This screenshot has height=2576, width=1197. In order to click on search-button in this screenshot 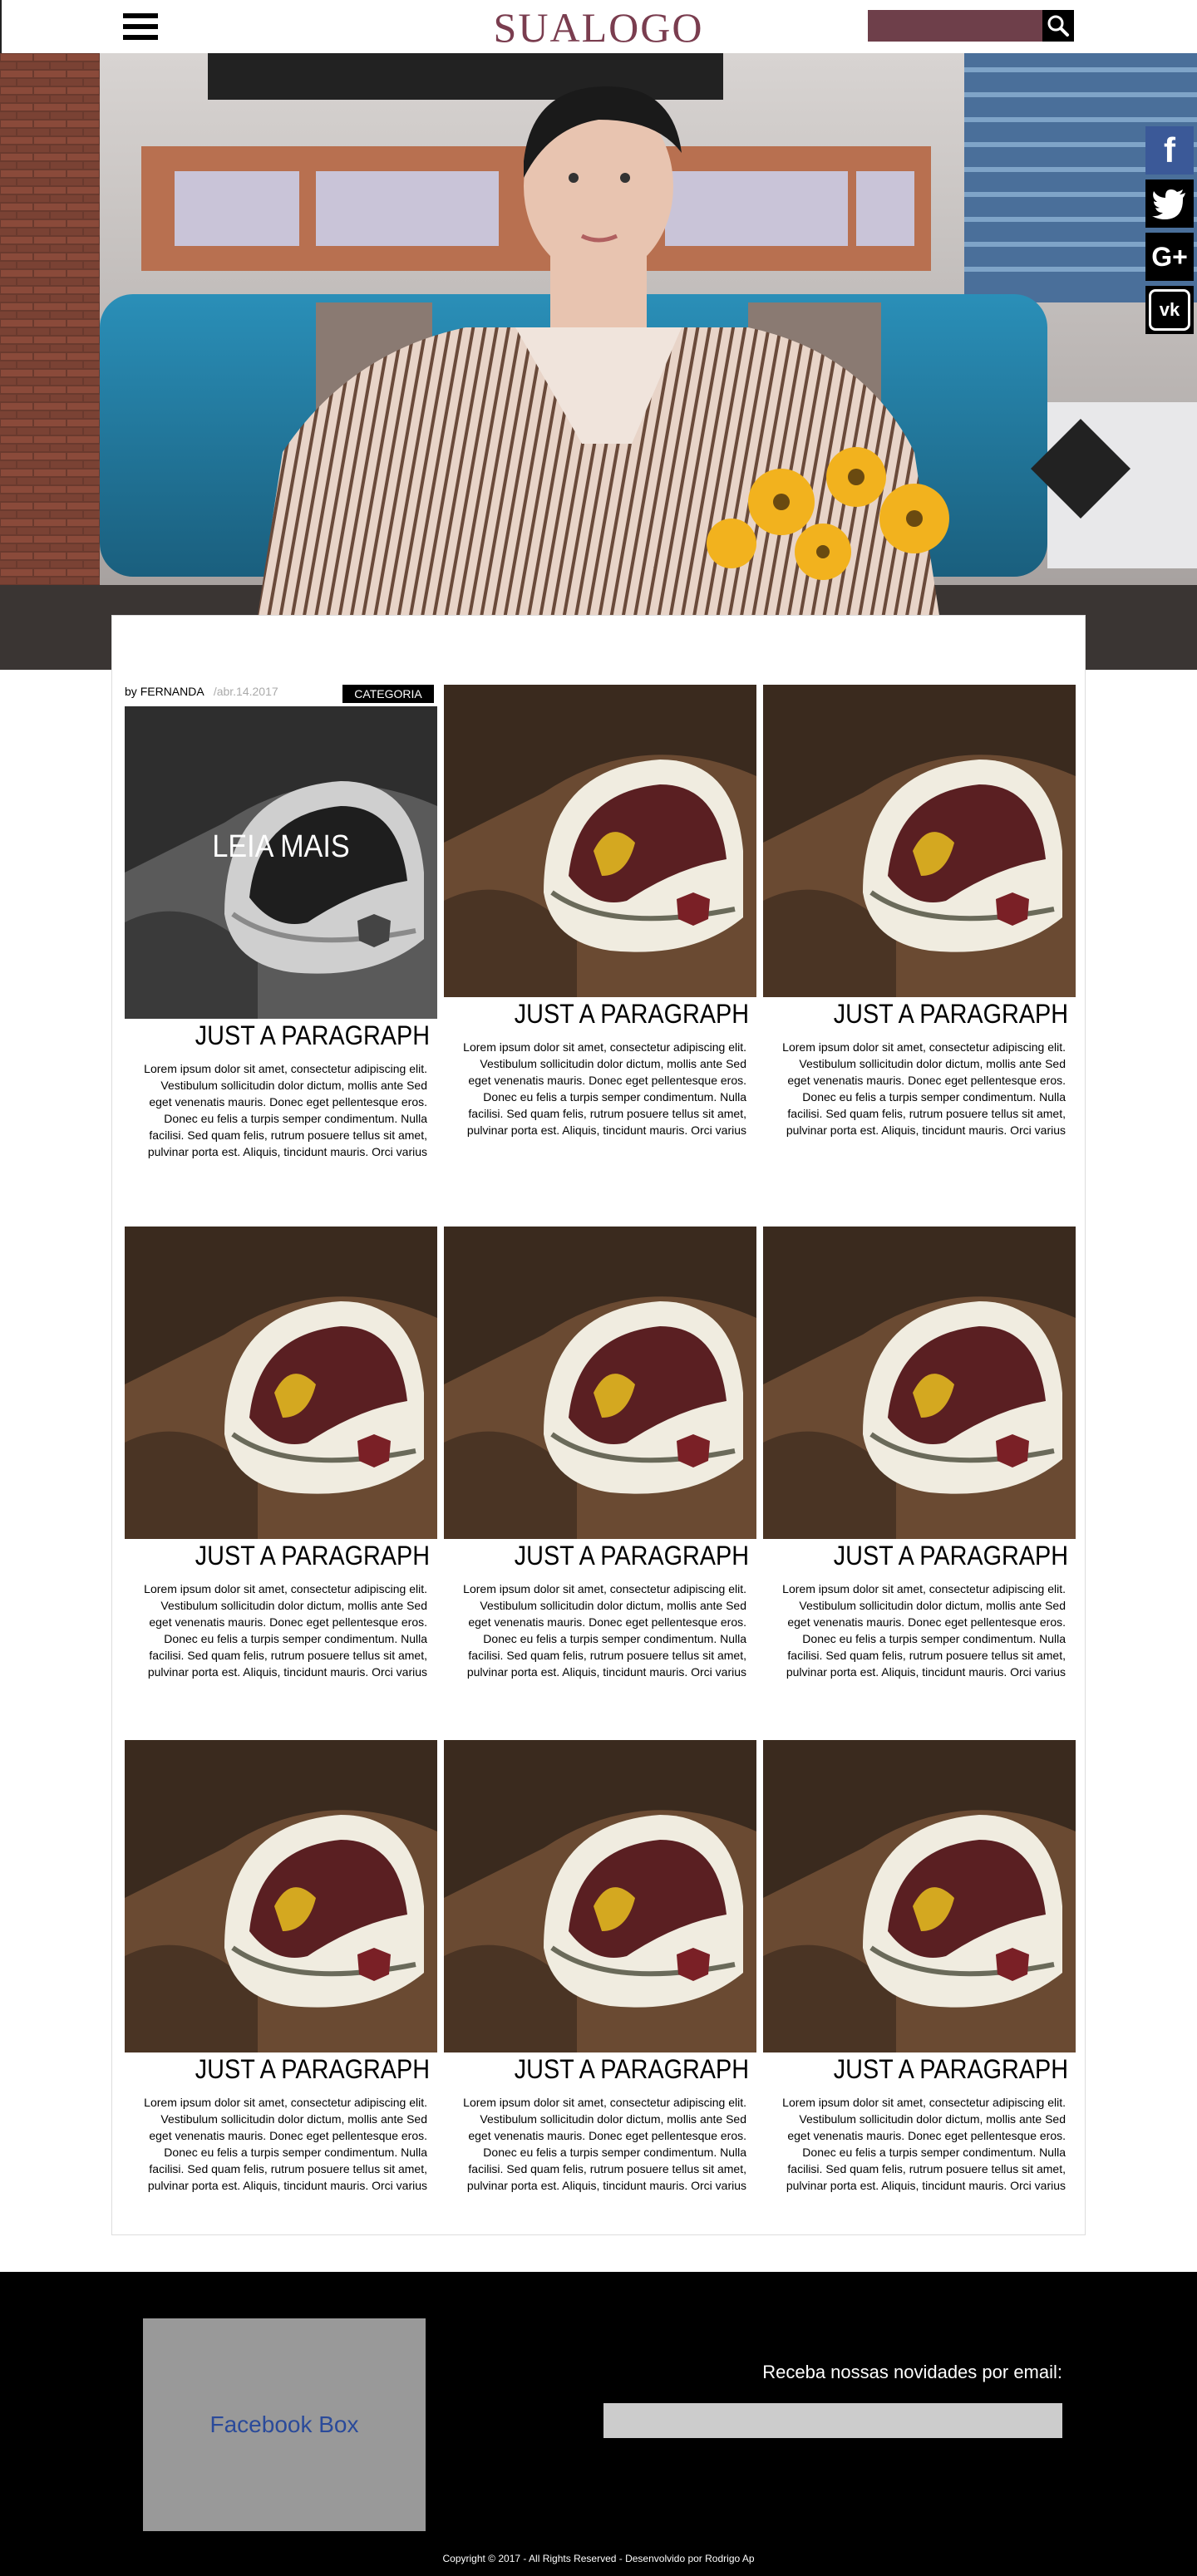, I will do `click(1058, 26)`.